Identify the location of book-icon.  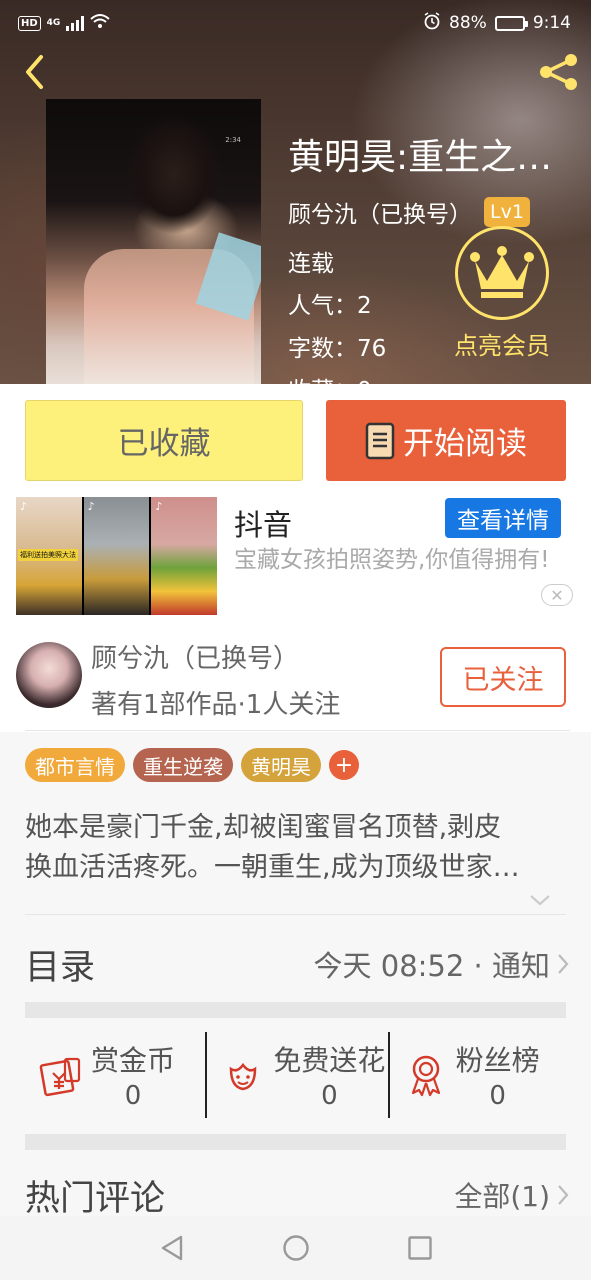
(380, 440).